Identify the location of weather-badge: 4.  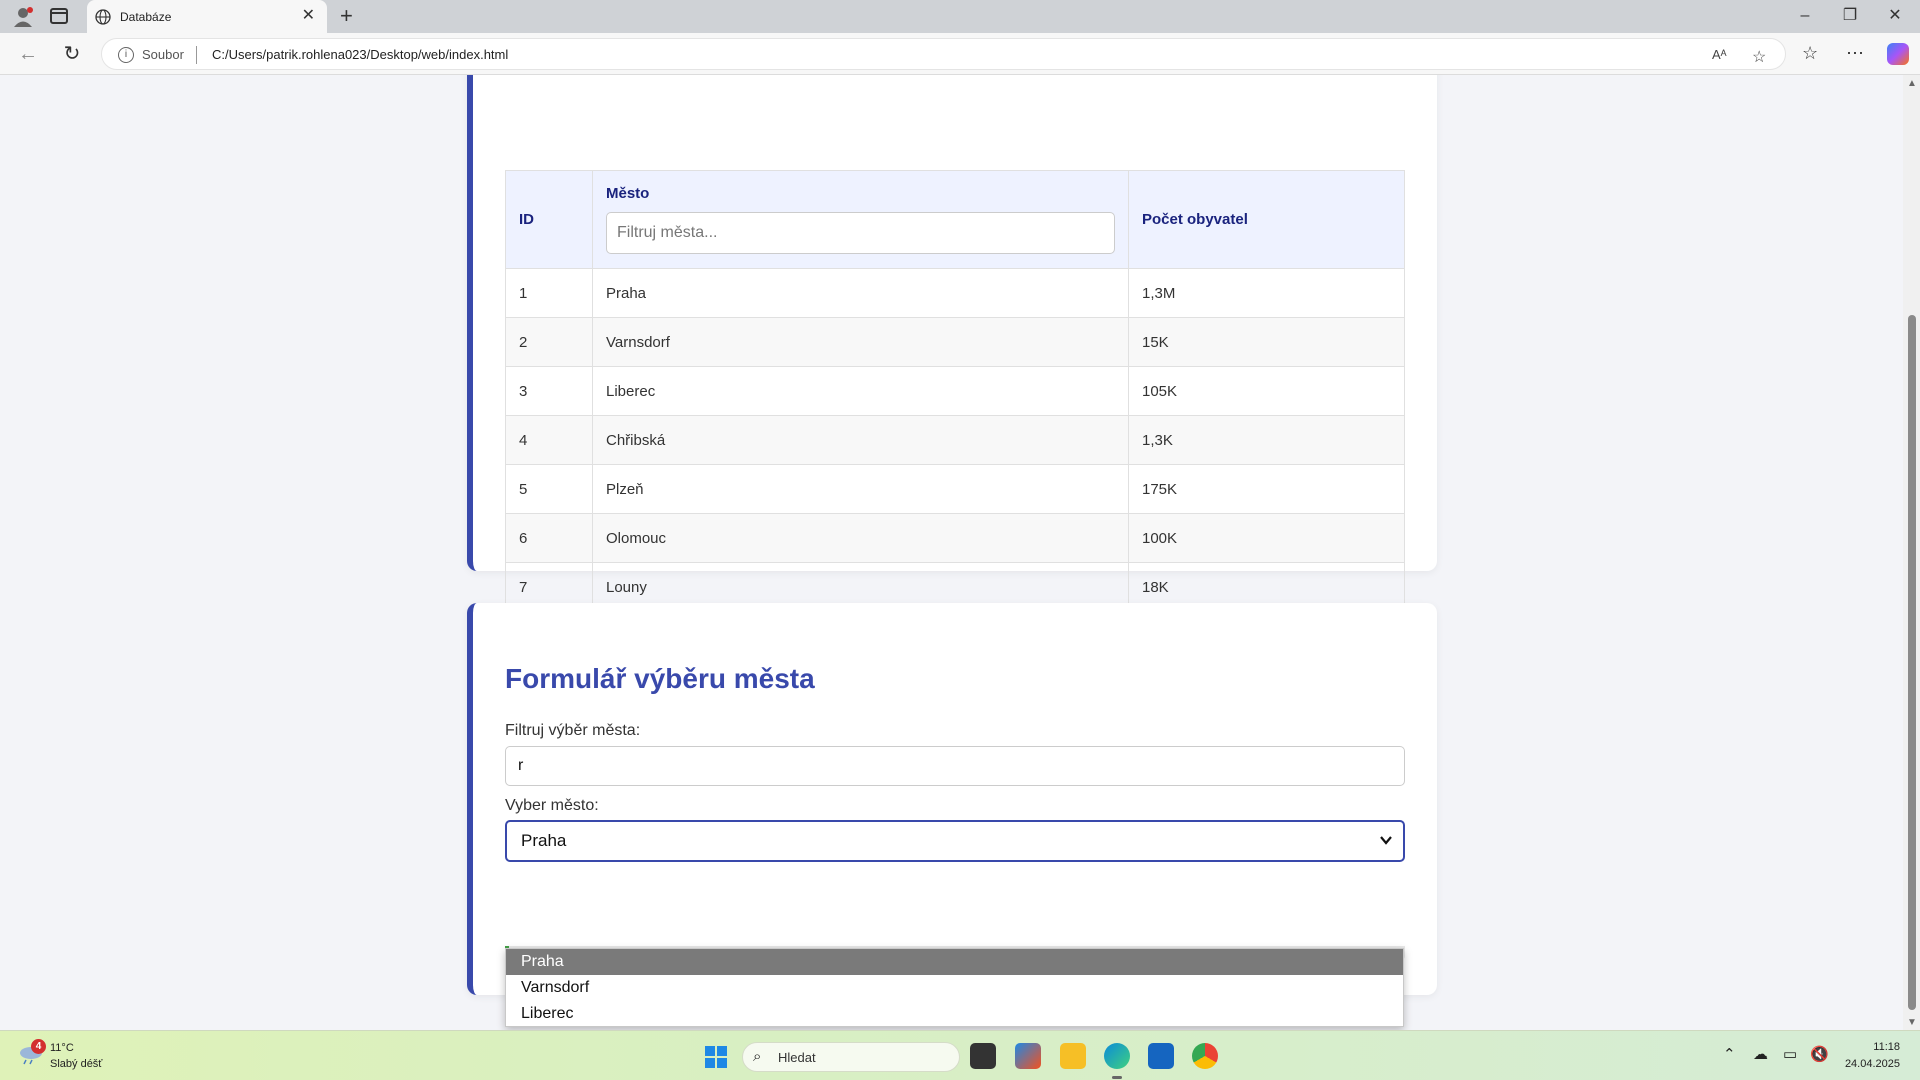
(38, 1046).